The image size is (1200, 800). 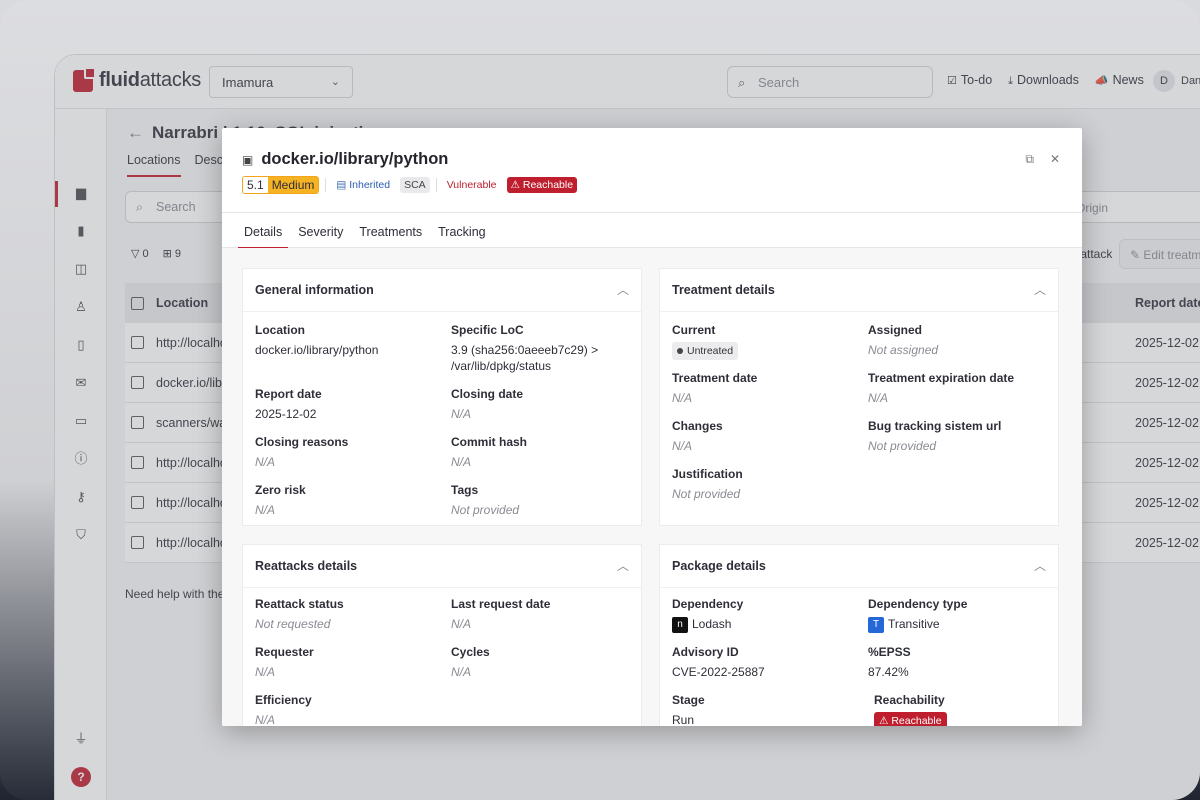 I want to click on top-links: ☑ To-do ⤓ Downloads 📣 News, so click(x=1045, y=80).